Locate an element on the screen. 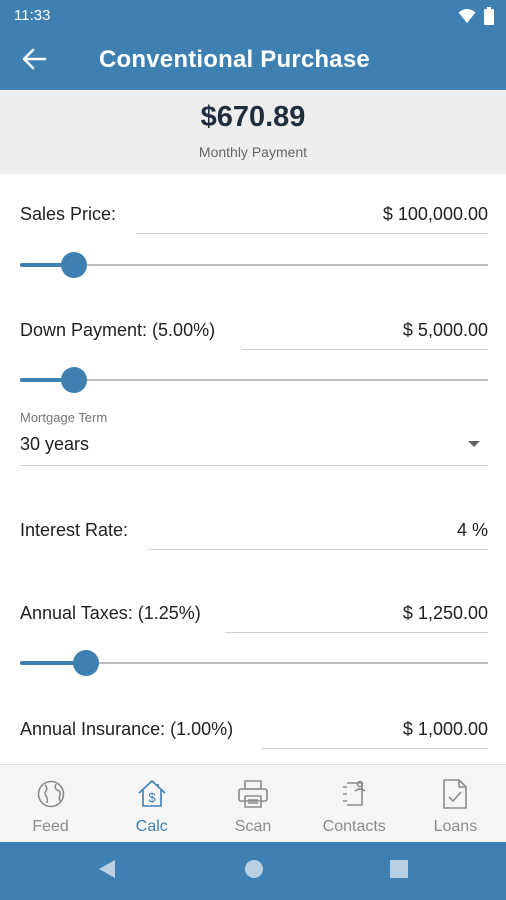 This screenshot has height=900, width=506. battery-icon is located at coordinates (489, 18).